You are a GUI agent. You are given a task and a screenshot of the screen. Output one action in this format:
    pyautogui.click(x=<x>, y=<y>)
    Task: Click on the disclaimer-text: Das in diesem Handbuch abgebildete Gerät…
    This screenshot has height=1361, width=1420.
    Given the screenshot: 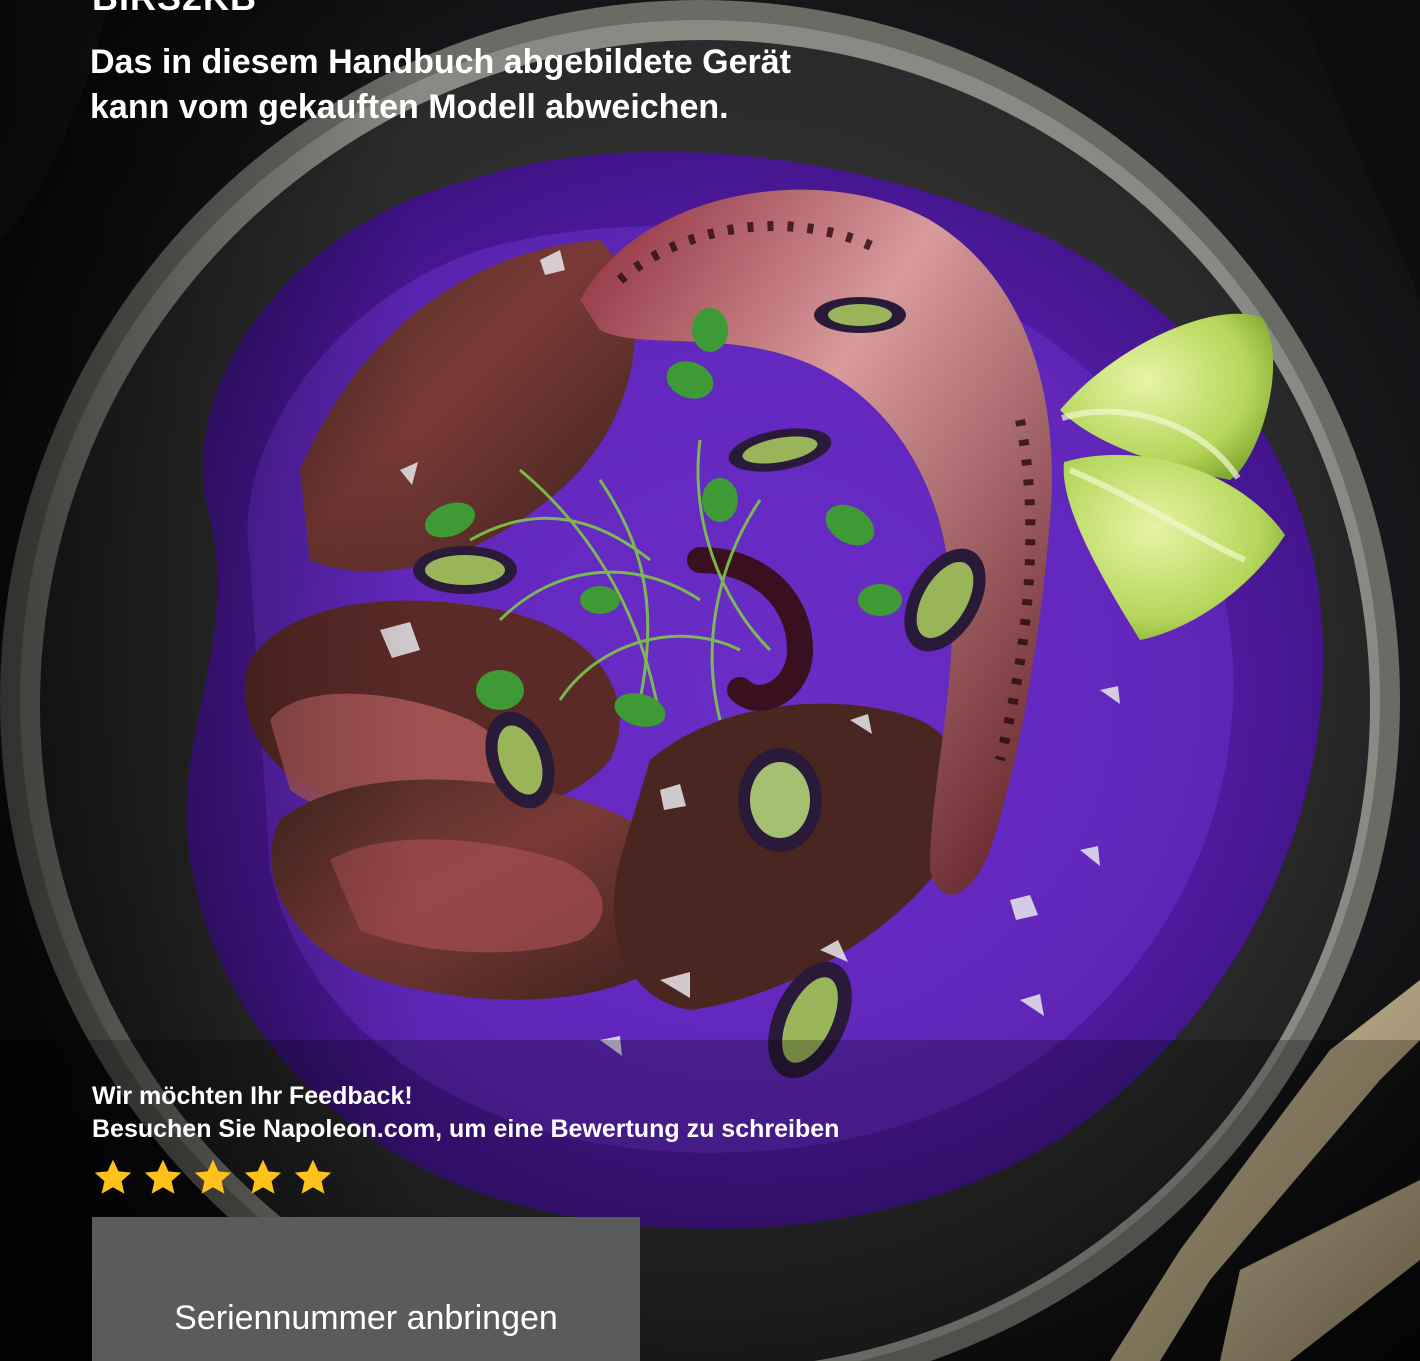 What is the action you would take?
    pyautogui.click(x=440, y=84)
    